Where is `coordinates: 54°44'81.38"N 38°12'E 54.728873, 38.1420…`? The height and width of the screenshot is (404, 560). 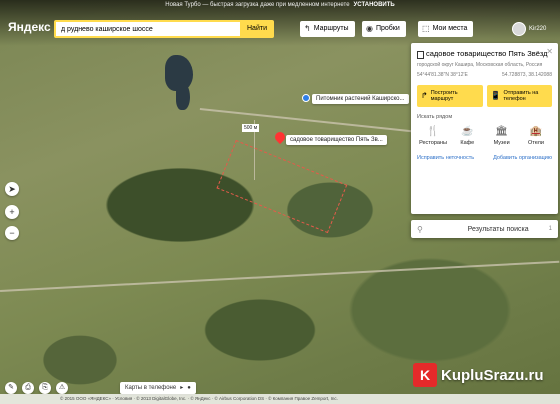 coordinates: 54°44'81.38"N 38°12'E 54.728873, 38.1420… is located at coordinates (484, 75).